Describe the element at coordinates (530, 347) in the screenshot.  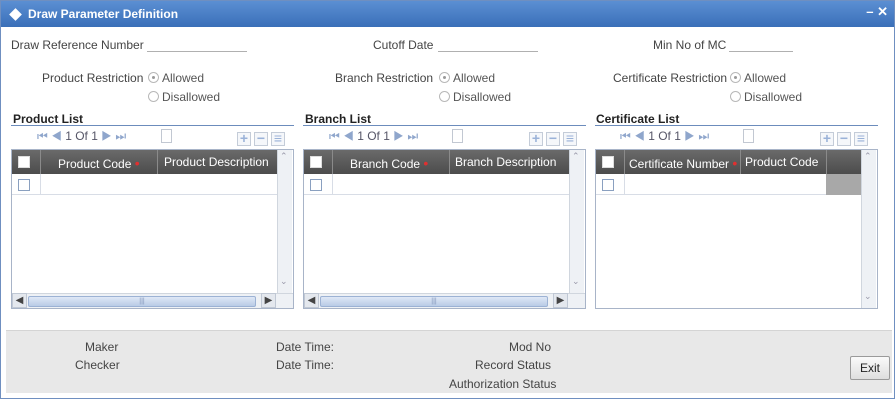
I see `mod-no-label: Mod No` at that location.